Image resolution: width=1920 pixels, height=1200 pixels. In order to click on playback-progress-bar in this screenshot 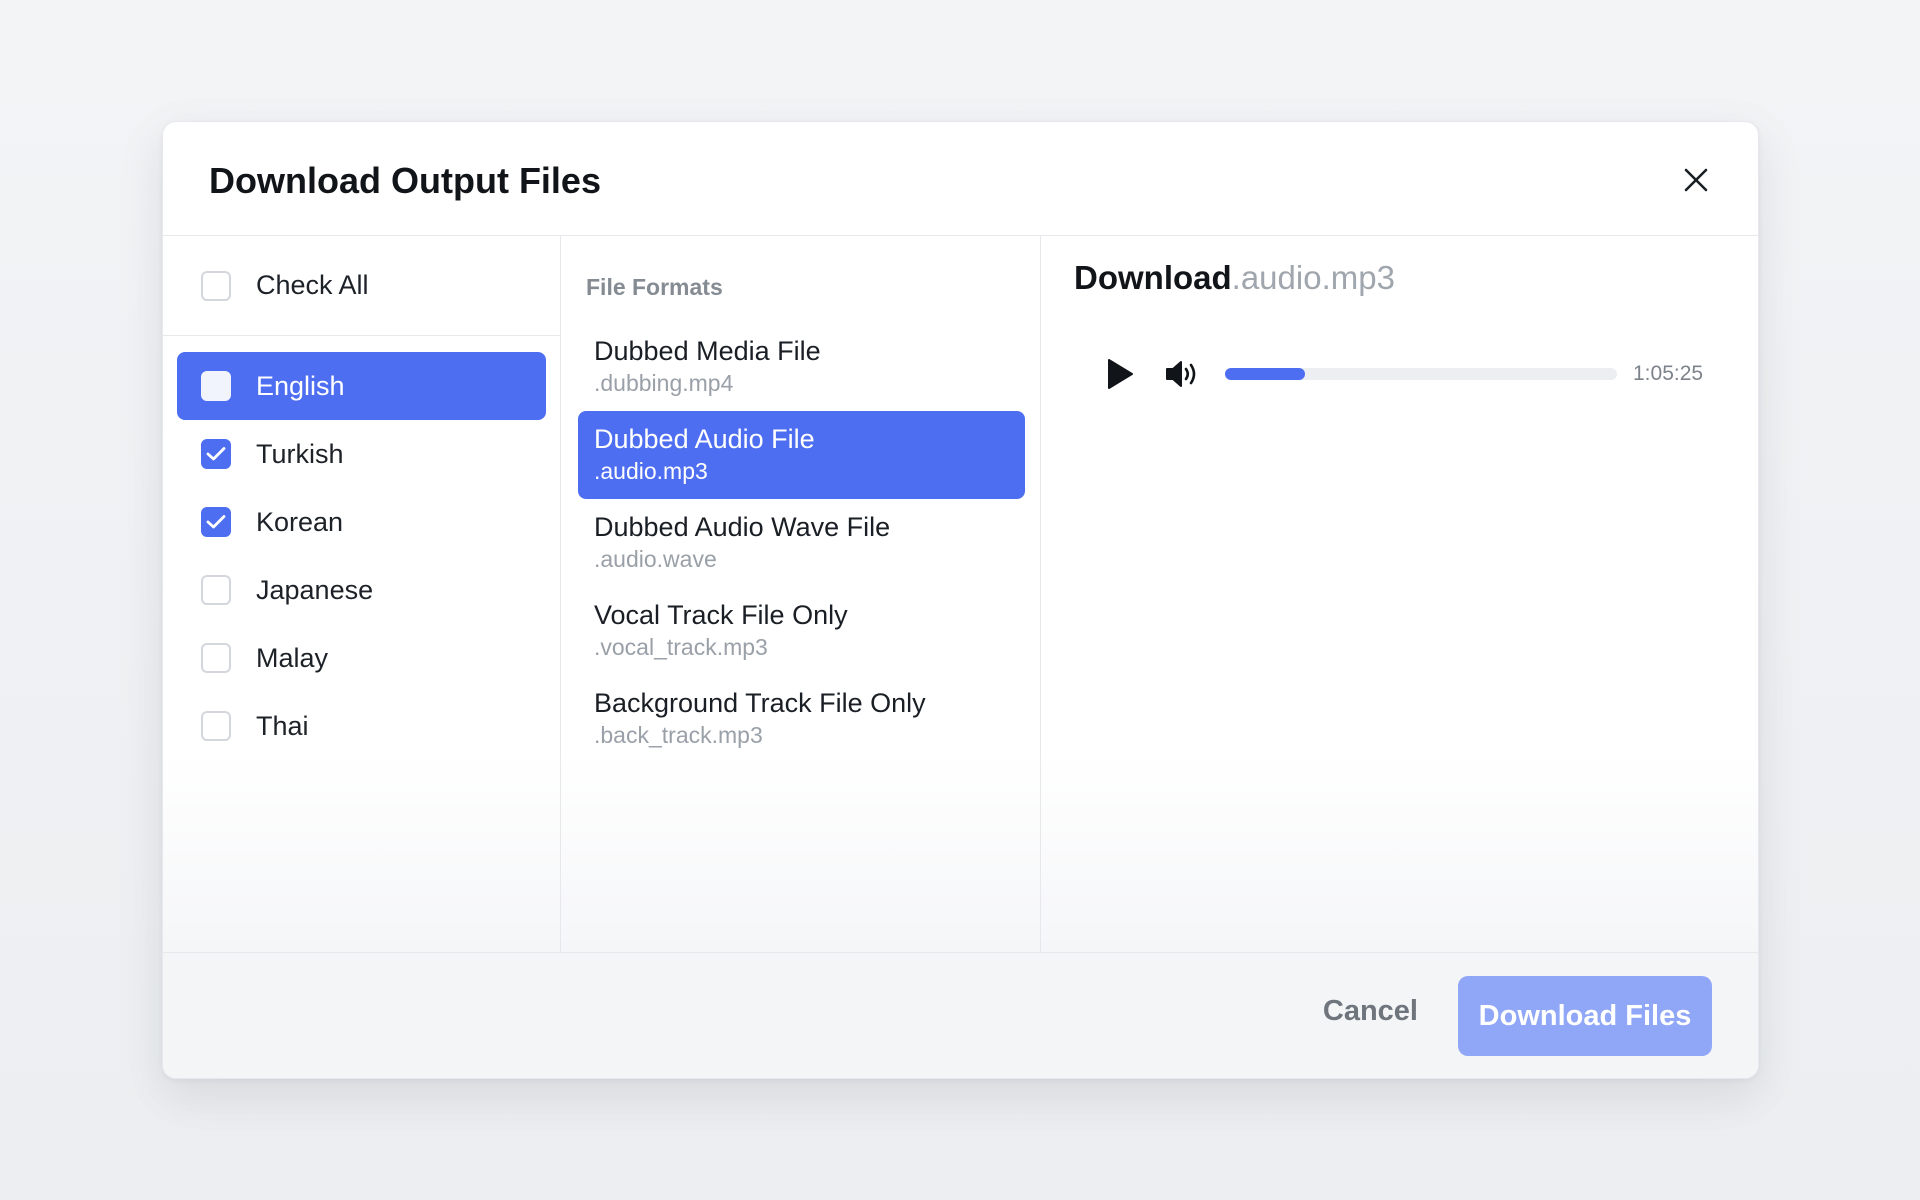, I will do `click(1421, 374)`.